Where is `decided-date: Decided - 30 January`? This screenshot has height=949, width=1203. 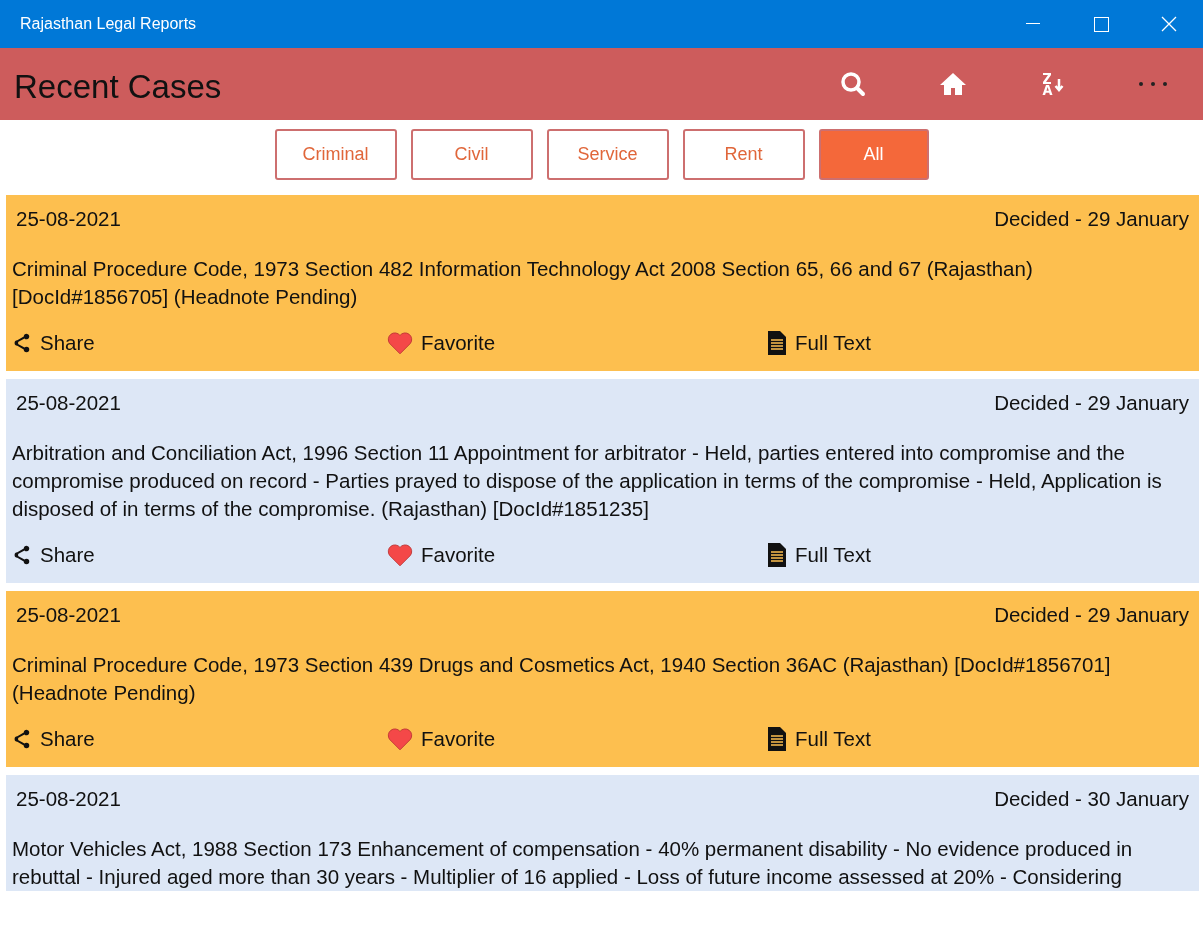
decided-date: Decided - 30 January is located at coordinates (1091, 799).